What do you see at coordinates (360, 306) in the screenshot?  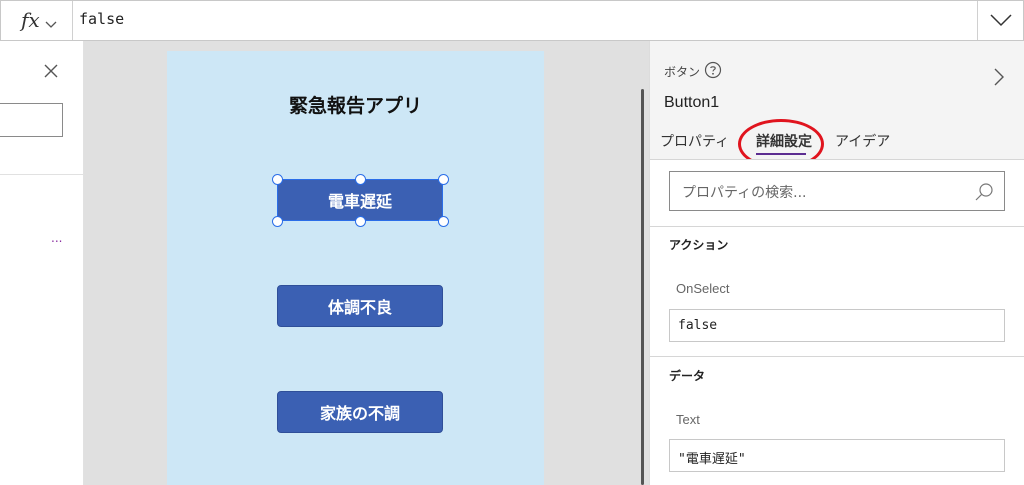 I see `app-button-sick: 体調不良` at bounding box center [360, 306].